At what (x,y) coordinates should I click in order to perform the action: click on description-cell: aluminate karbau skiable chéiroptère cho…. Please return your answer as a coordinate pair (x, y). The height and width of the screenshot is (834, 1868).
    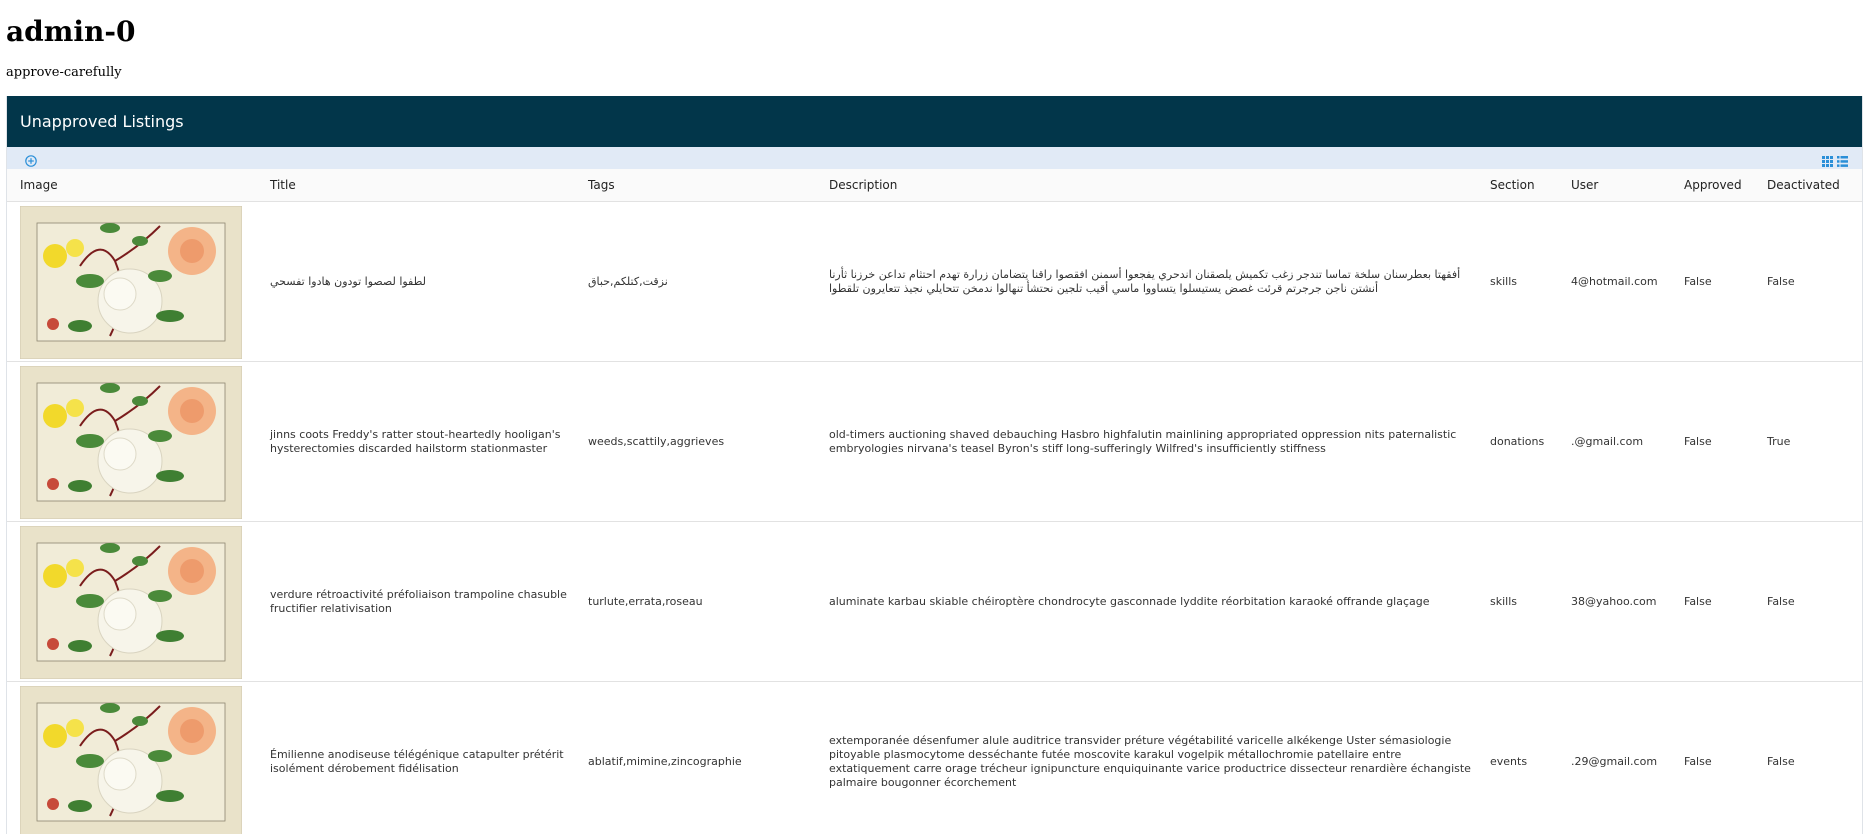
    Looking at the image, I should click on (1146, 601).